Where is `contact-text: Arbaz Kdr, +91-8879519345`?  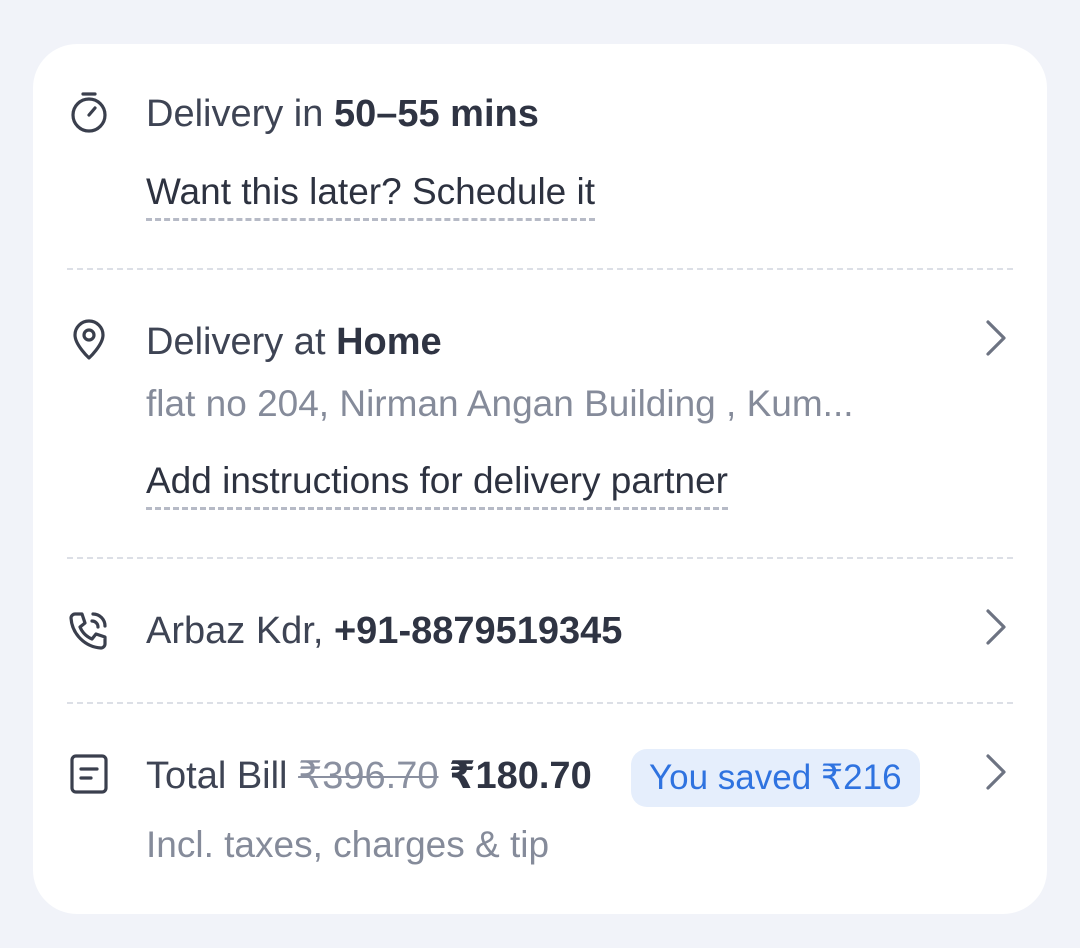 contact-text: Arbaz Kdr, +91-8879519345 is located at coordinates (384, 631).